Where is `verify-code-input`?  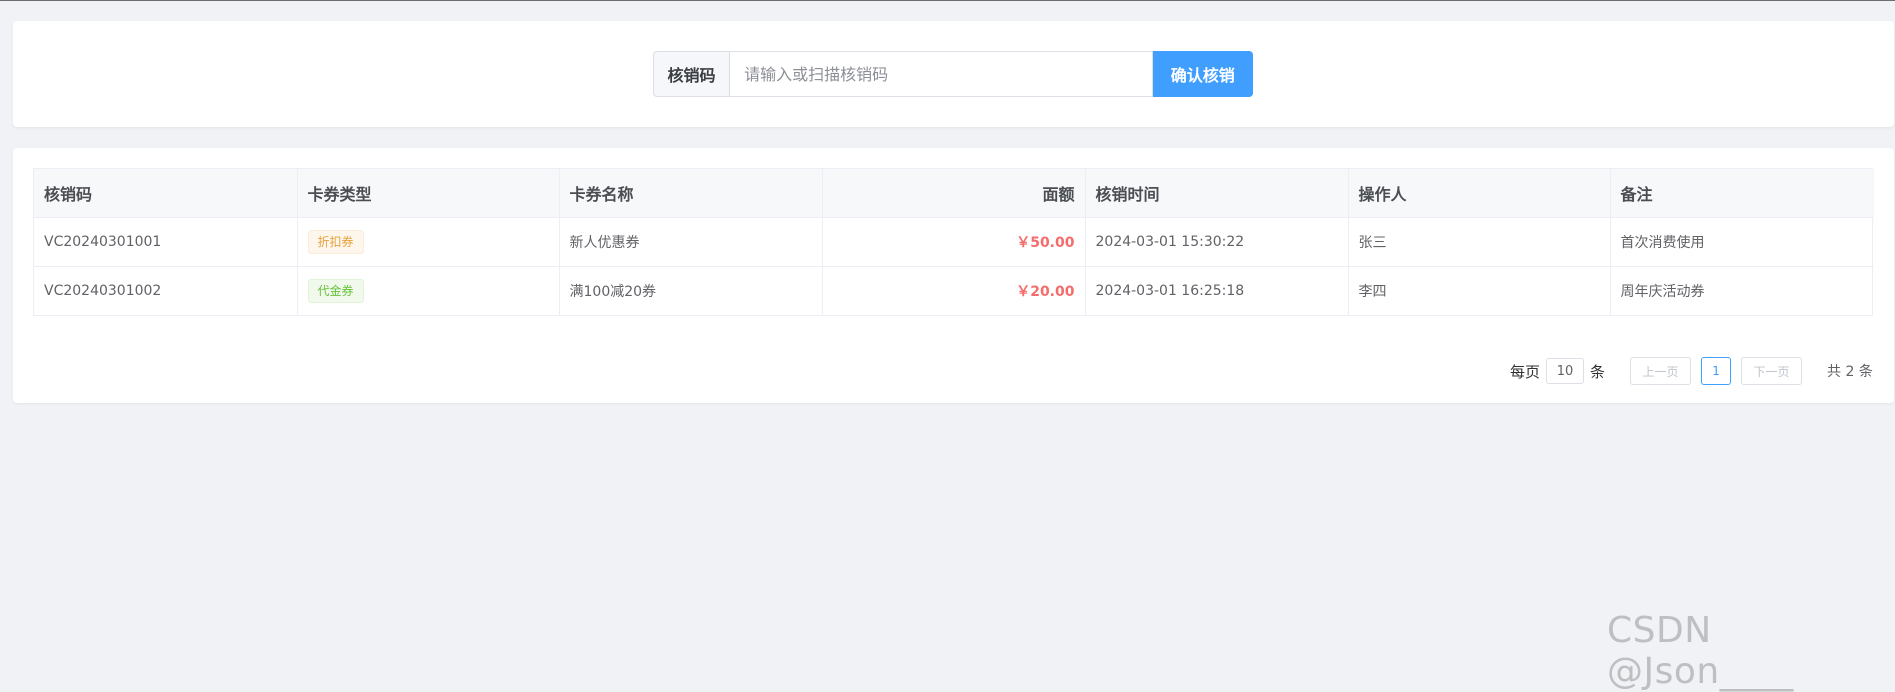 verify-code-input is located at coordinates (941, 74).